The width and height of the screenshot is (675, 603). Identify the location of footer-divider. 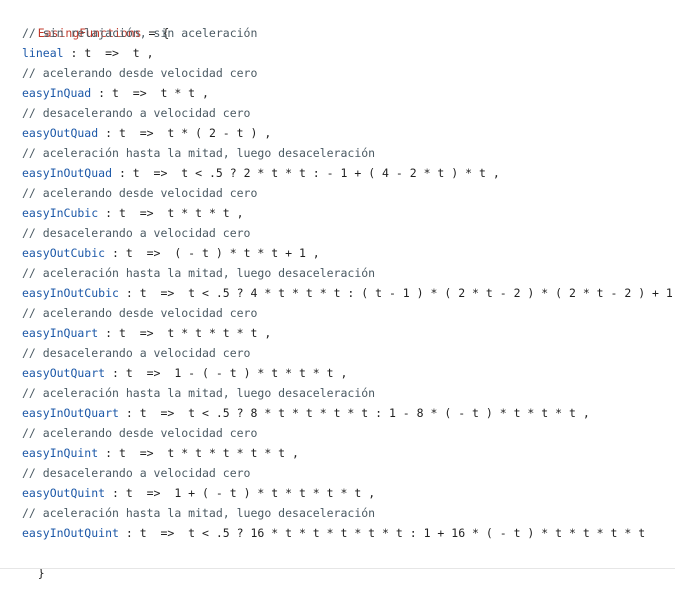
(337, 568).